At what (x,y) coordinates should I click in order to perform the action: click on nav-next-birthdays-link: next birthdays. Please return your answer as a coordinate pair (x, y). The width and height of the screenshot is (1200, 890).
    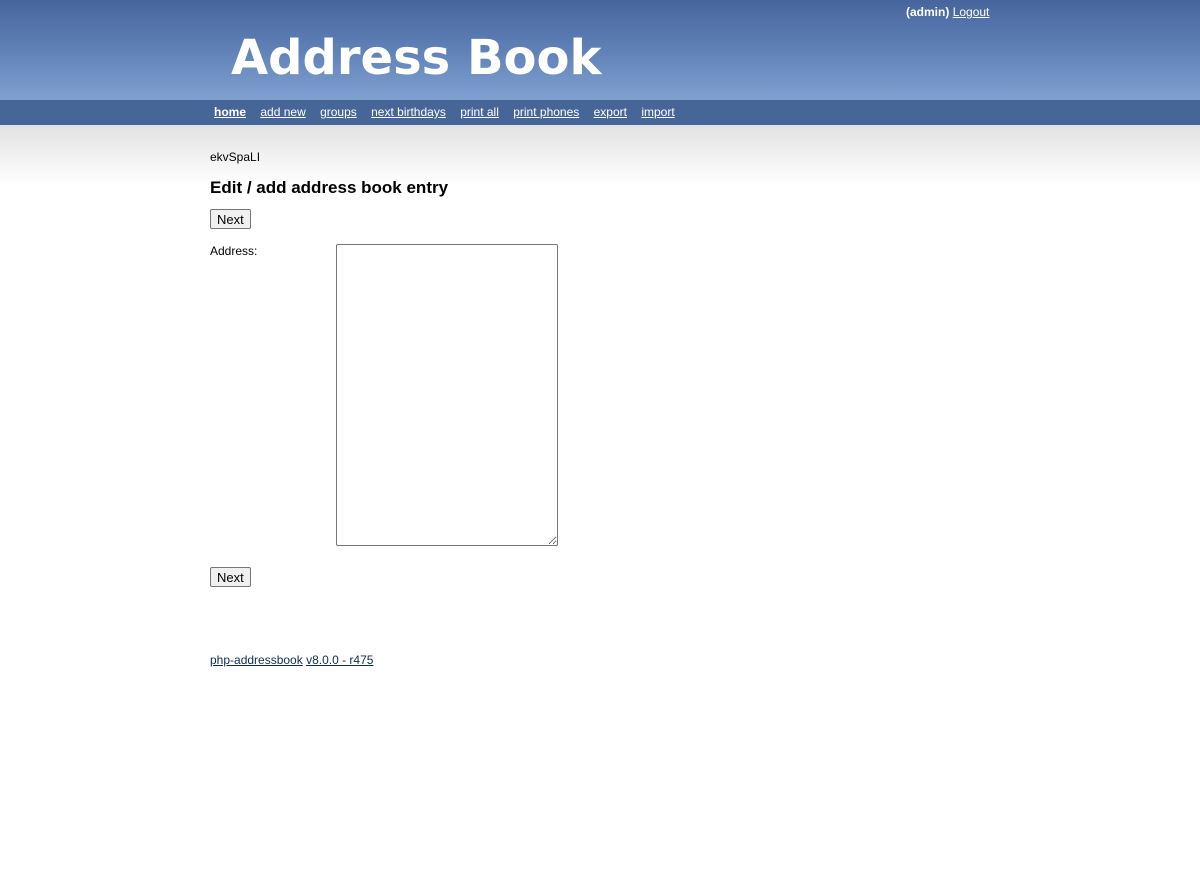
    Looking at the image, I should click on (408, 112).